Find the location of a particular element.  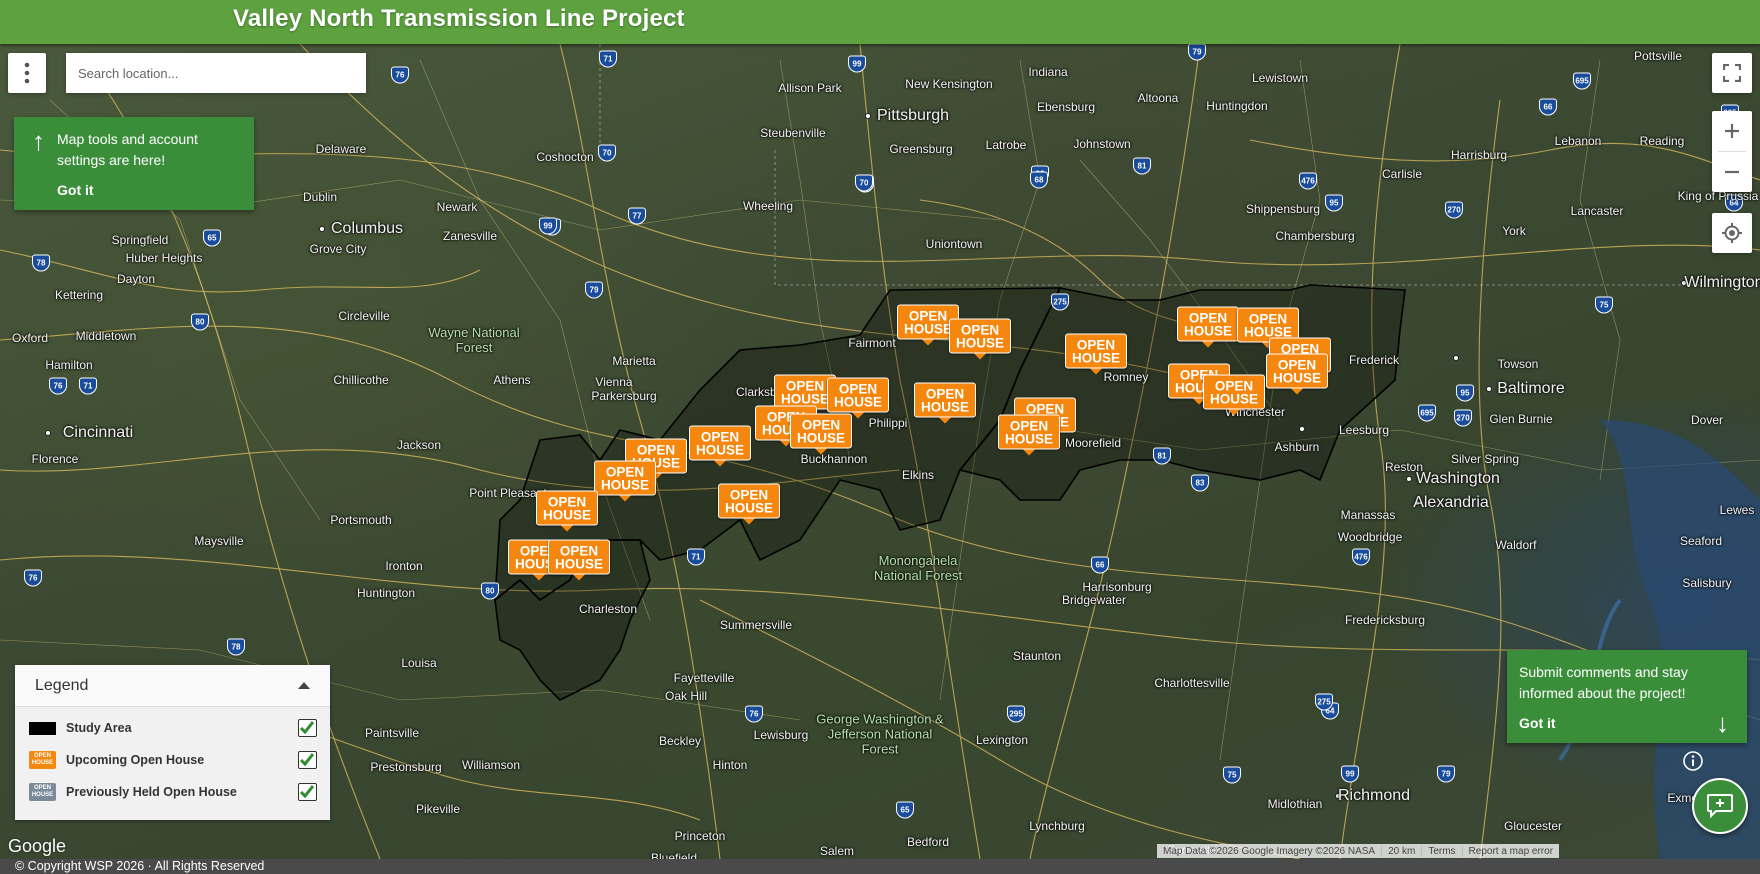

city-label: Maysville is located at coordinates (219, 541).